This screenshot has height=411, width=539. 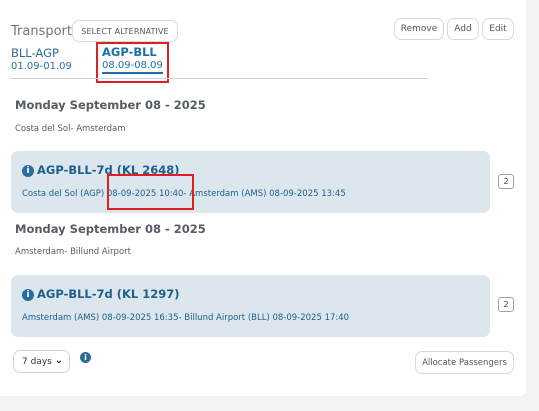 What do you see at coordinates (42, 31) in the screenshot?
I see `section-title: Transport` at bounding box center [42, 31].